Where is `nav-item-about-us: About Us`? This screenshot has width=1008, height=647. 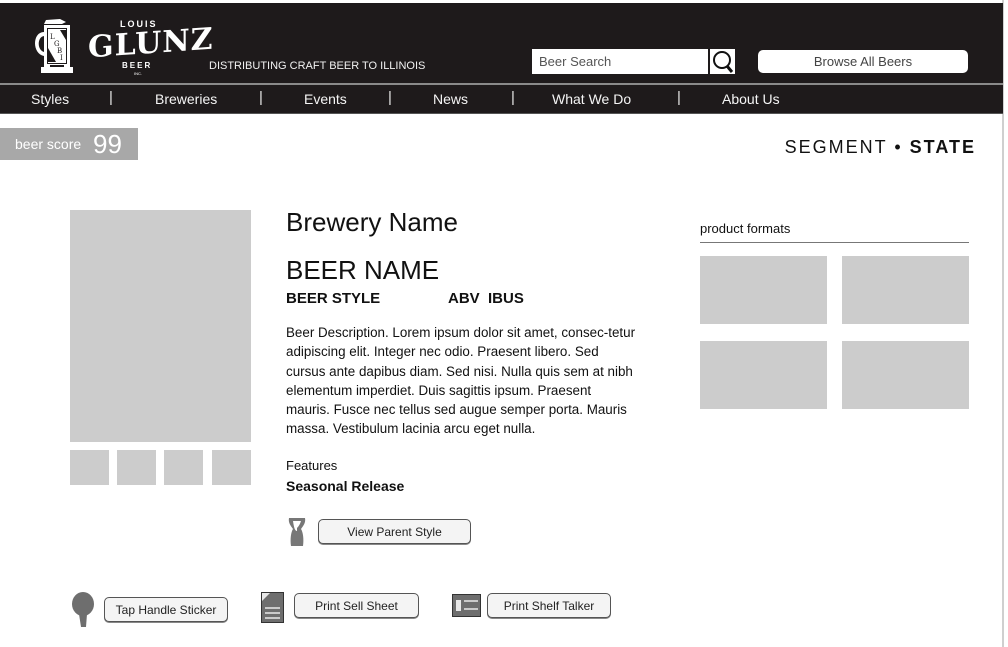
nav-item-about-us: About Us is located at coordinates (751, 99).